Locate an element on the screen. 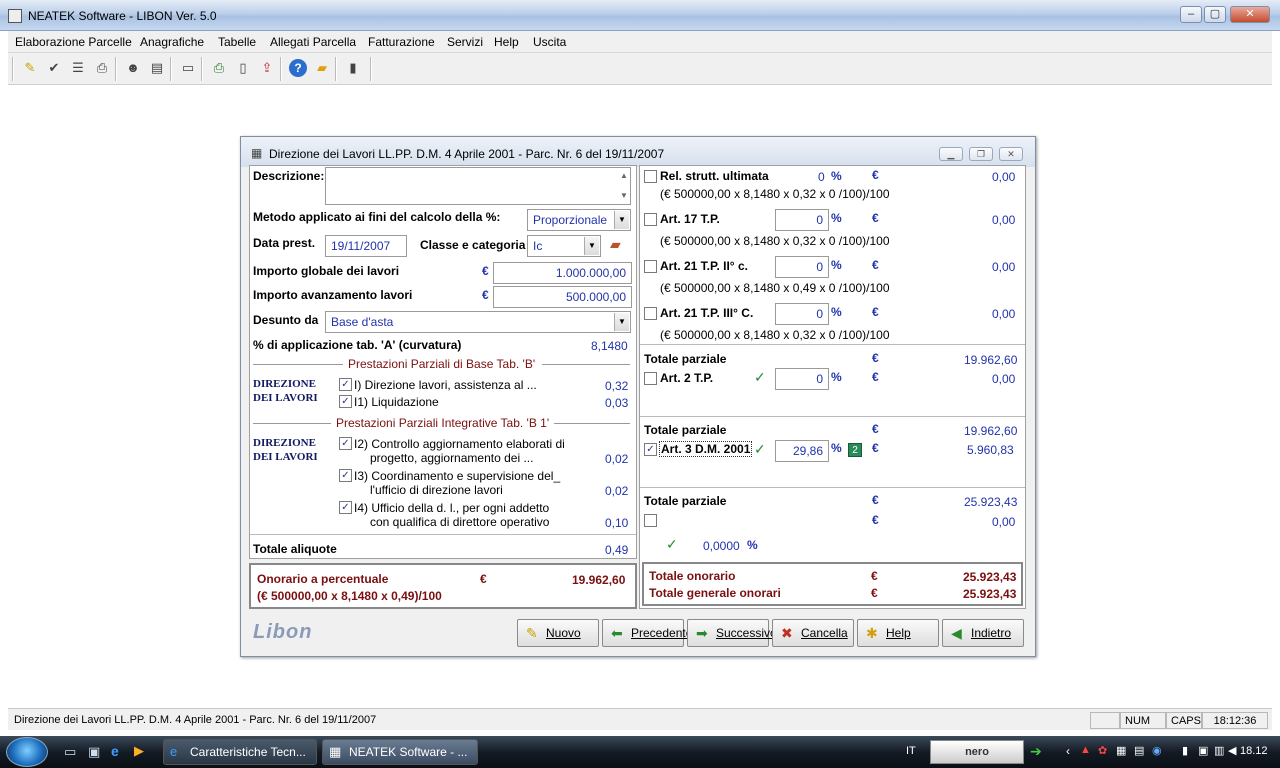 The height and width of the screenshot is (768, 1280). menu-elaborazione-parcelle: Elaborazione Parcelle is located at coordinates (73, 42).